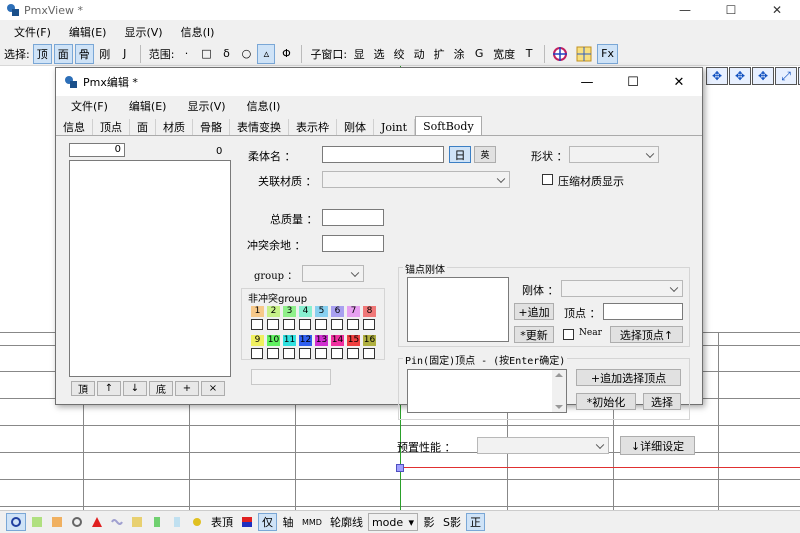 Image resolution: width=800 pixels, height=533 pixels. I want to click on dialog-menu-info: 信息(I), so click(264, 106).